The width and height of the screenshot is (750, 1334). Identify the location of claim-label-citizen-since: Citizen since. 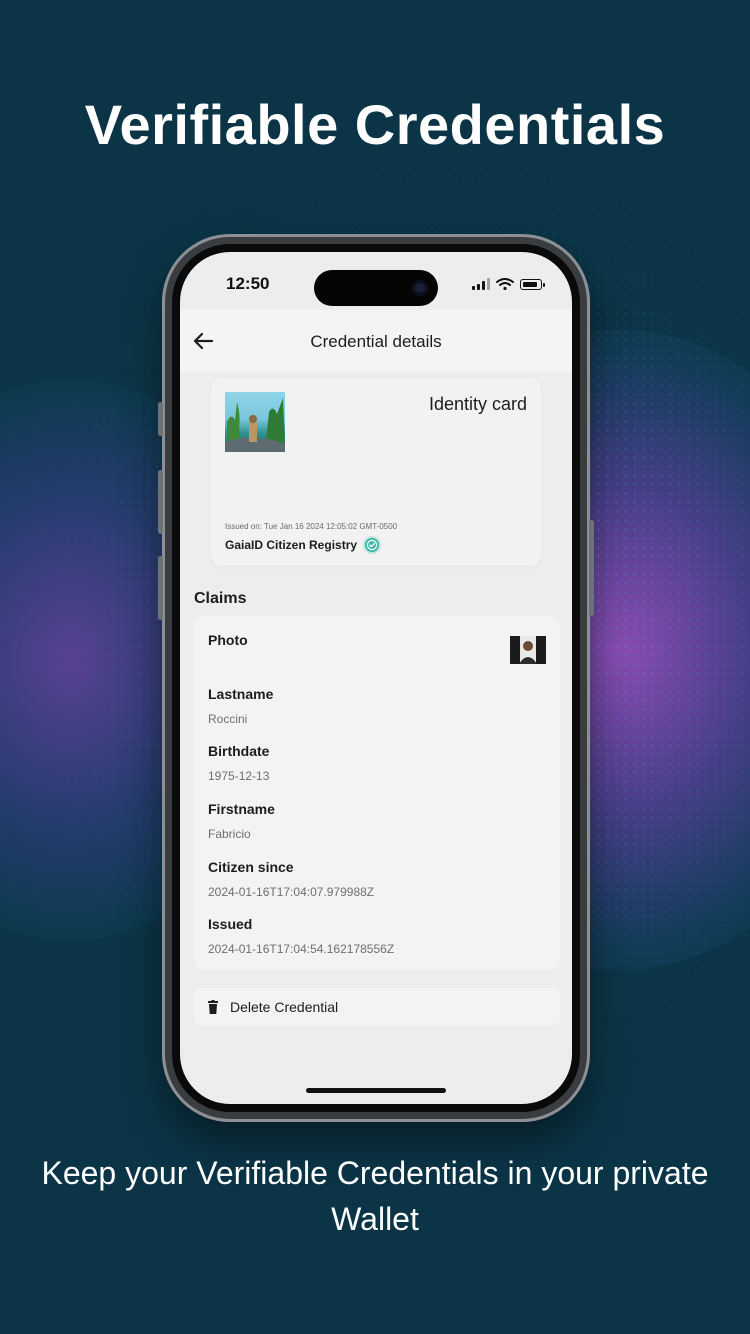
(251, 867).